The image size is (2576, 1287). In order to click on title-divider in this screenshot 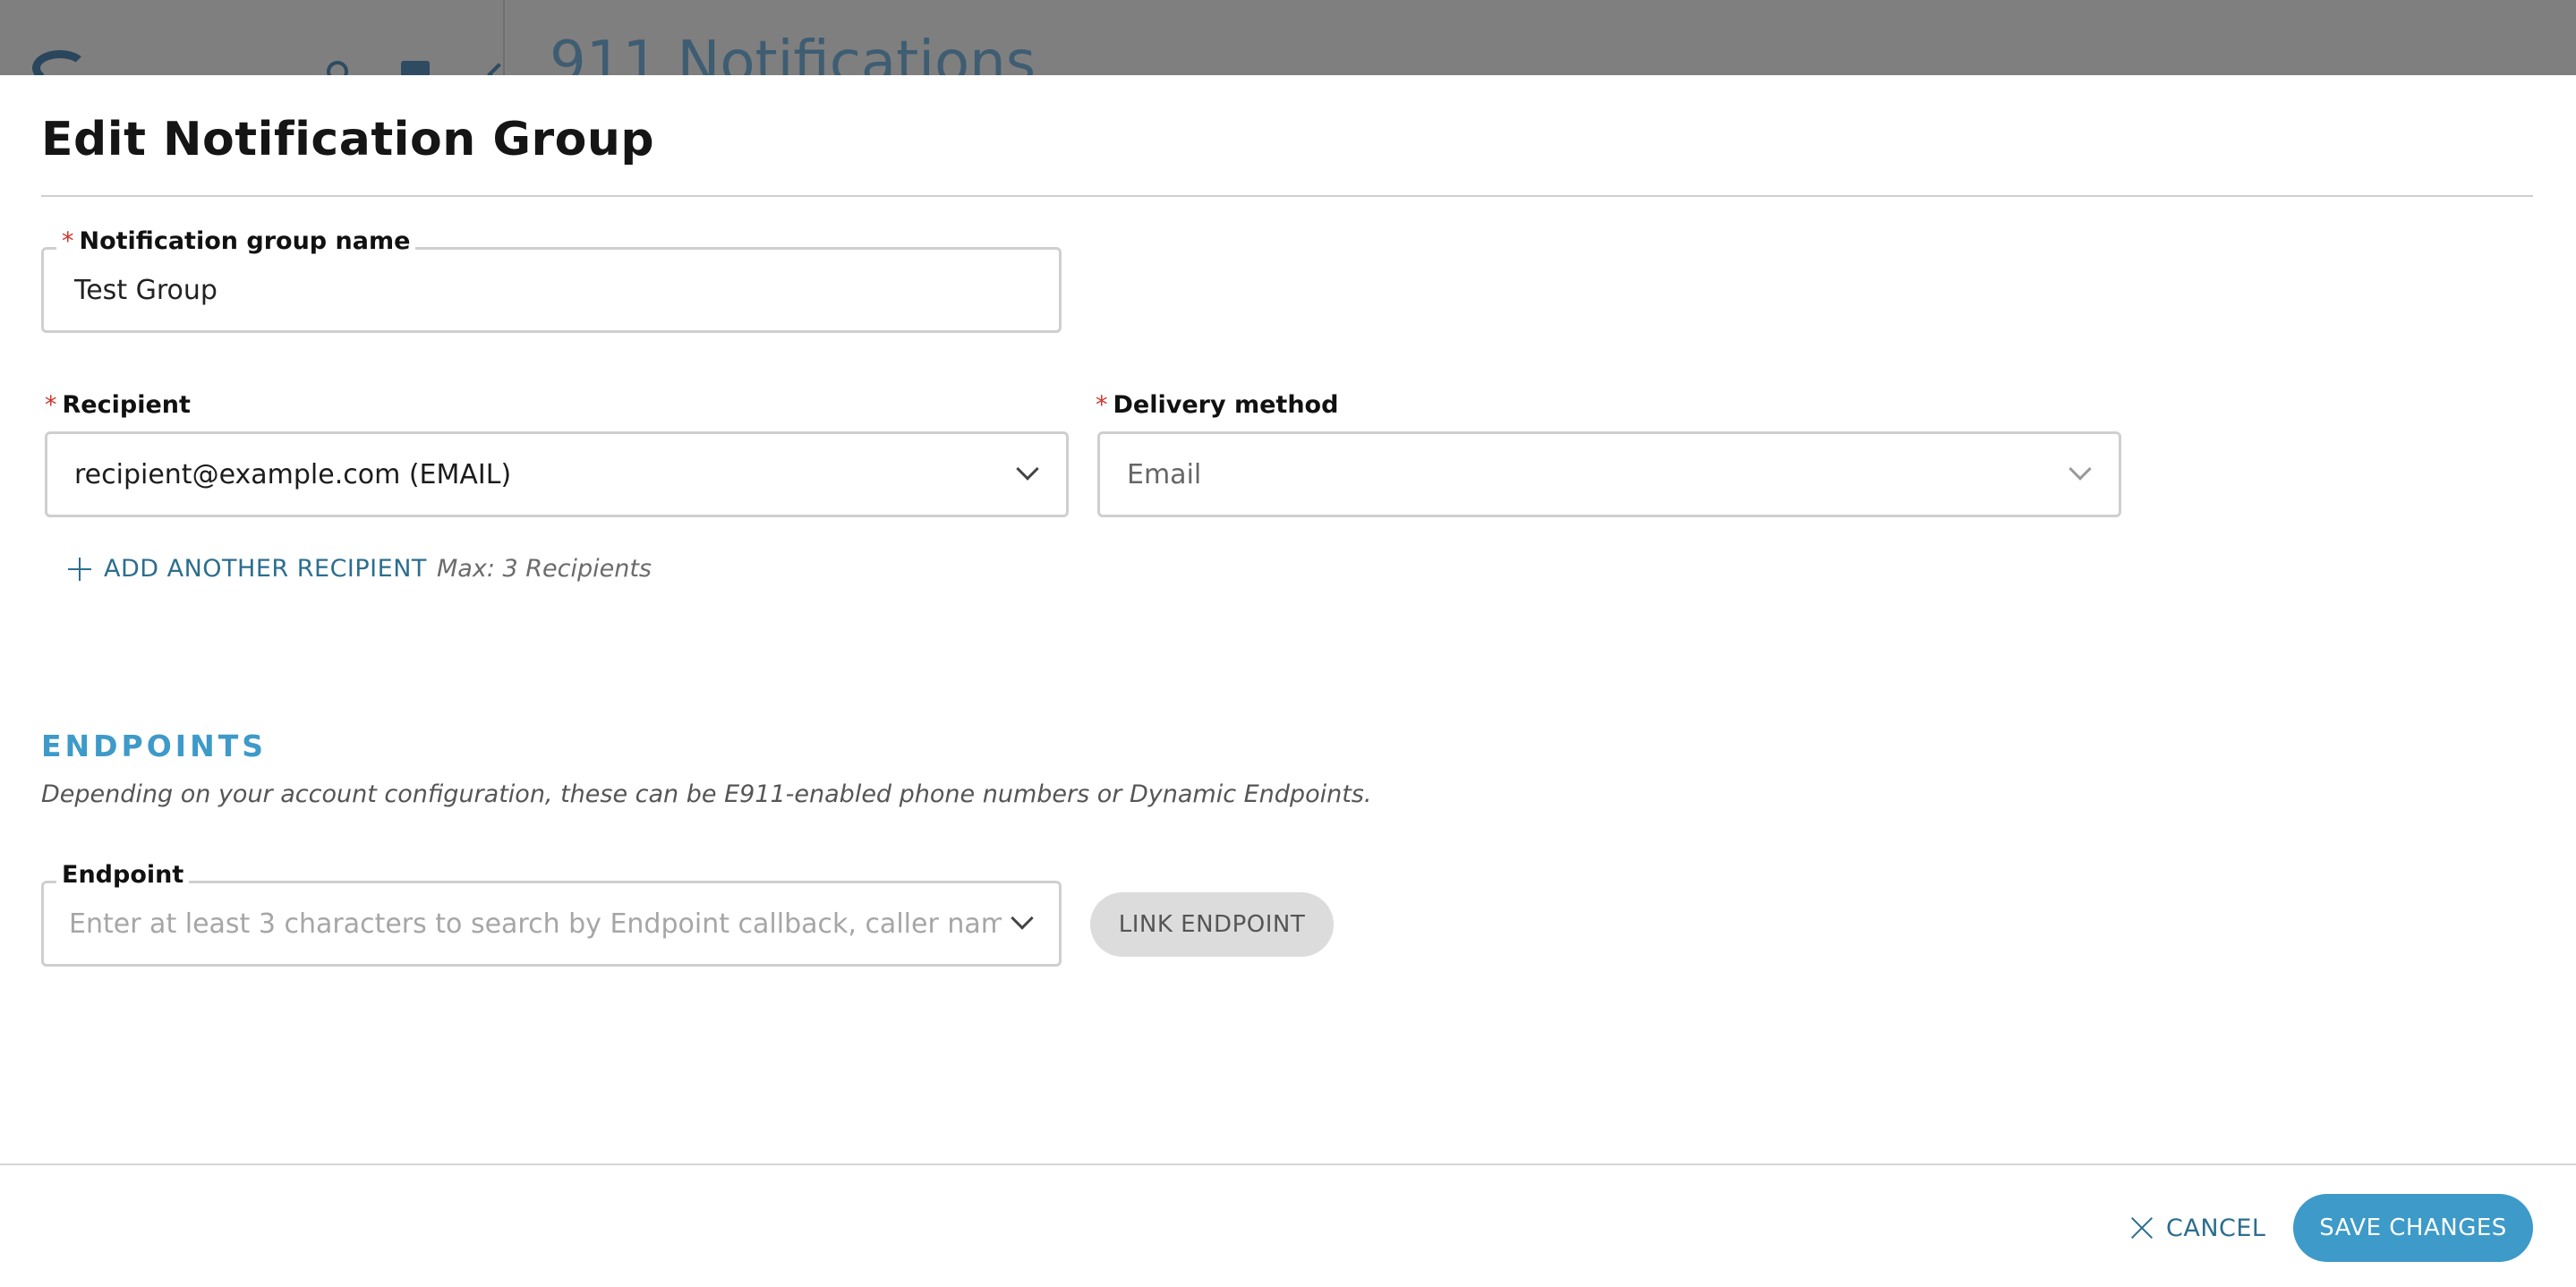, I will do `click(1287, 196)`.